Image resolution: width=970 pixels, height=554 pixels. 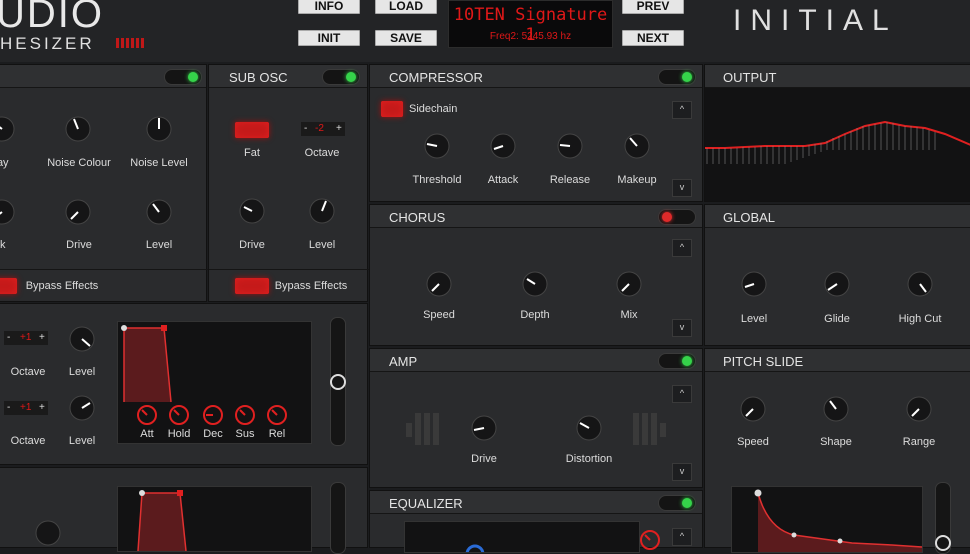 I want to click on divider, so click(x=289, y=269).